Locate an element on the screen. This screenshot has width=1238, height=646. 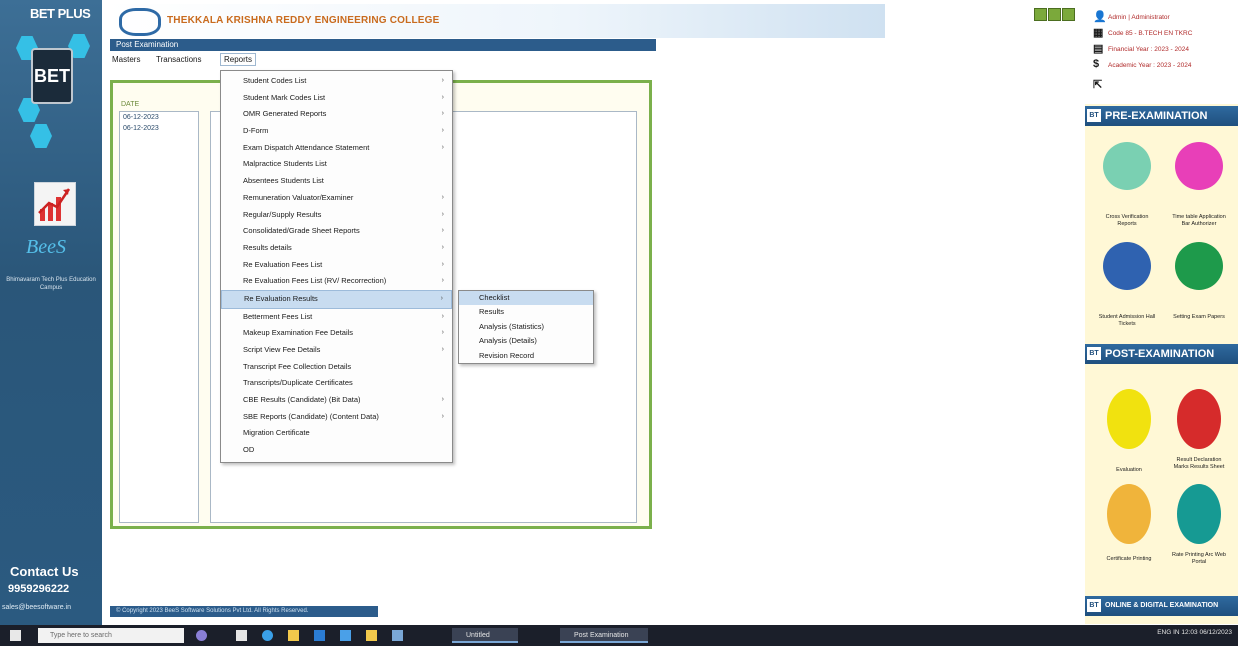
system-tray: ENG IN 12:03 06/12/2023 is located at coordinates (1194, 632).